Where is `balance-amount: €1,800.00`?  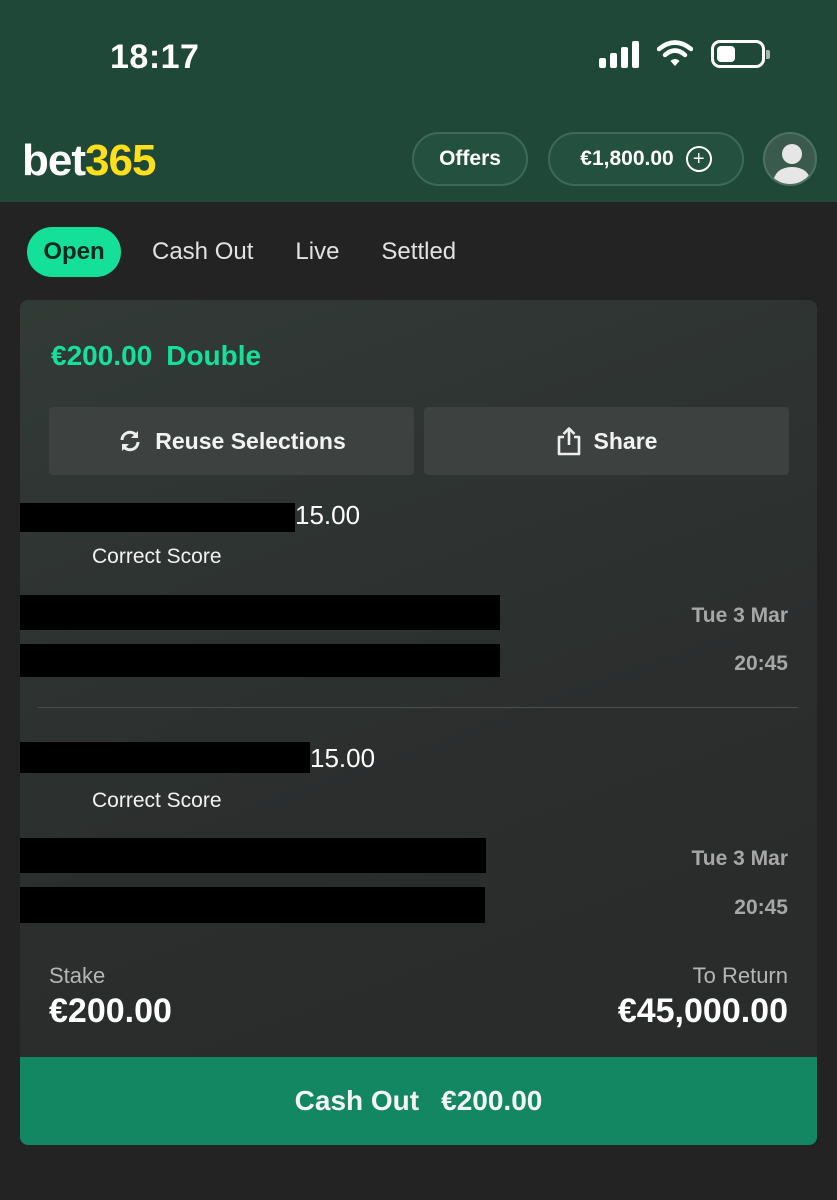
balance-amount: €1,800.00 is located at coordinates (627, 158).